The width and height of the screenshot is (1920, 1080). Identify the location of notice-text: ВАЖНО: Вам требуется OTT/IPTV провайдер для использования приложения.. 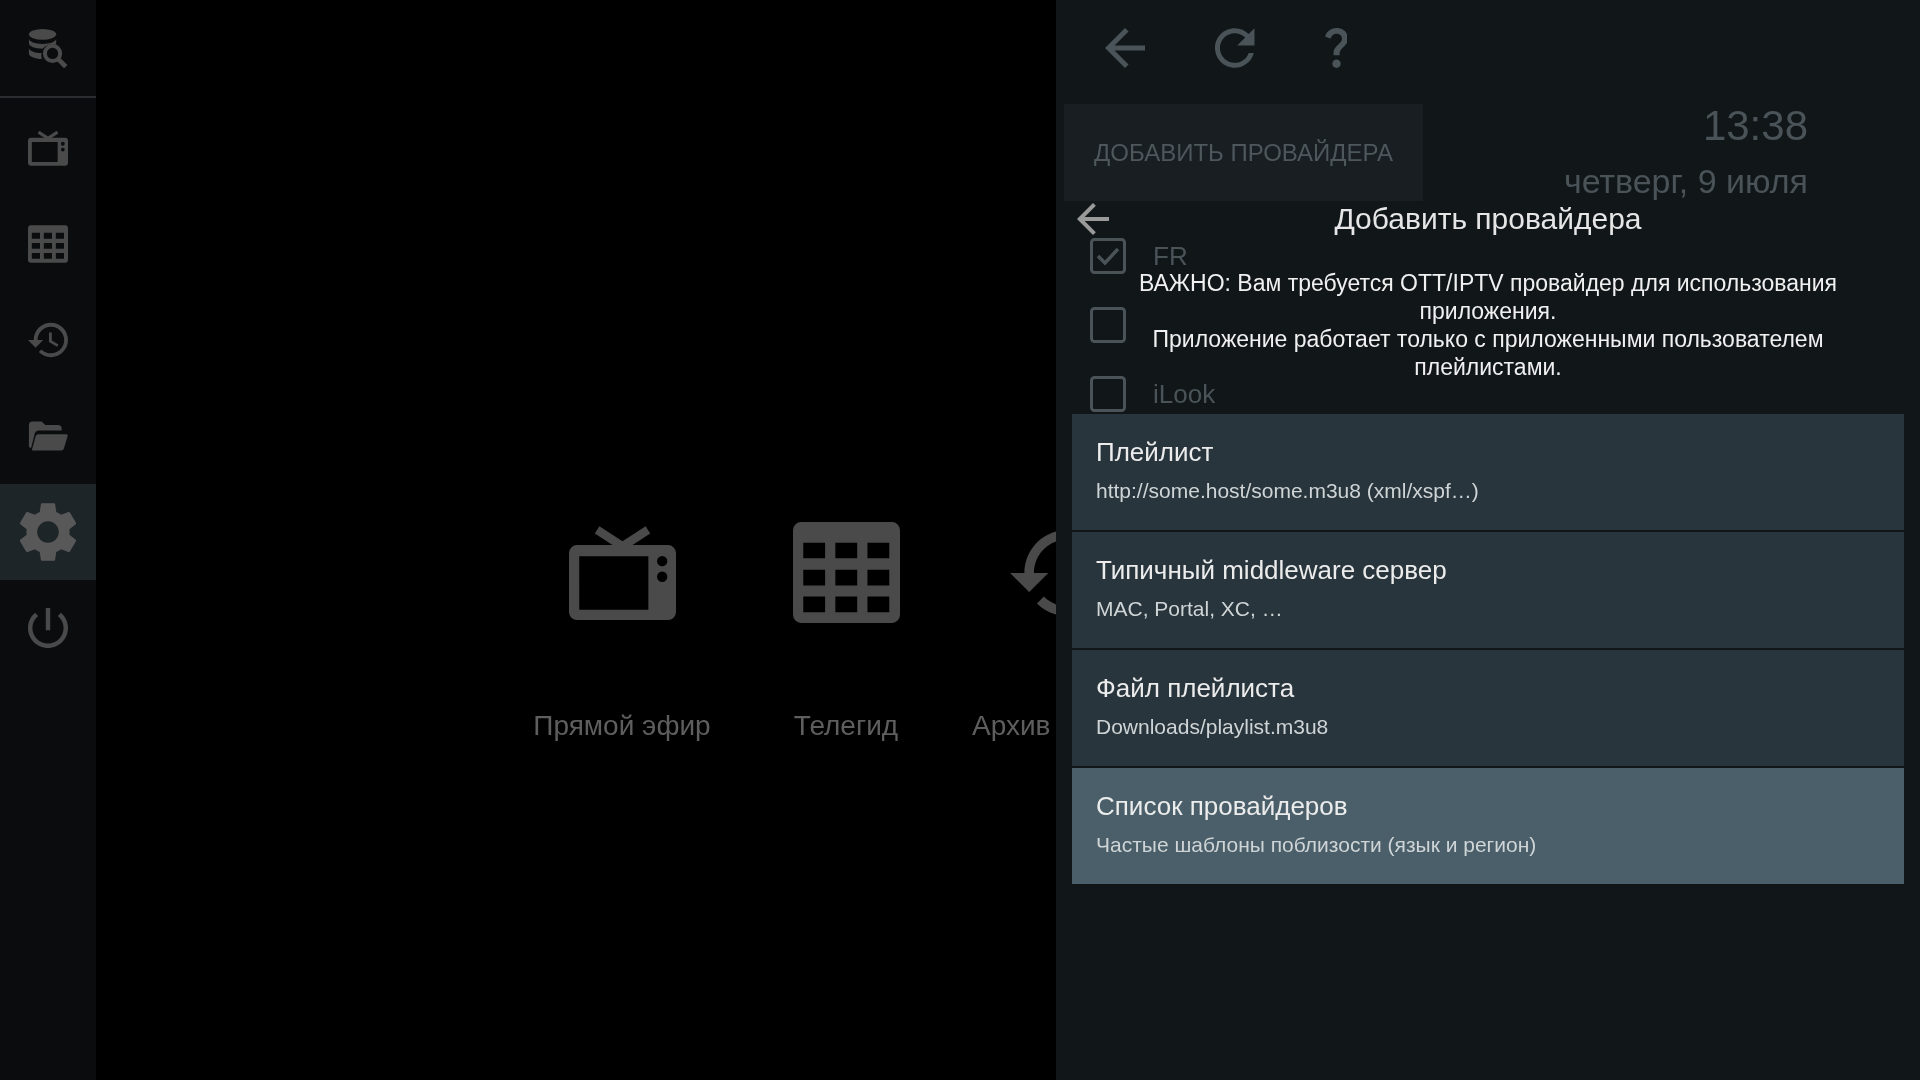
(1488, 297).